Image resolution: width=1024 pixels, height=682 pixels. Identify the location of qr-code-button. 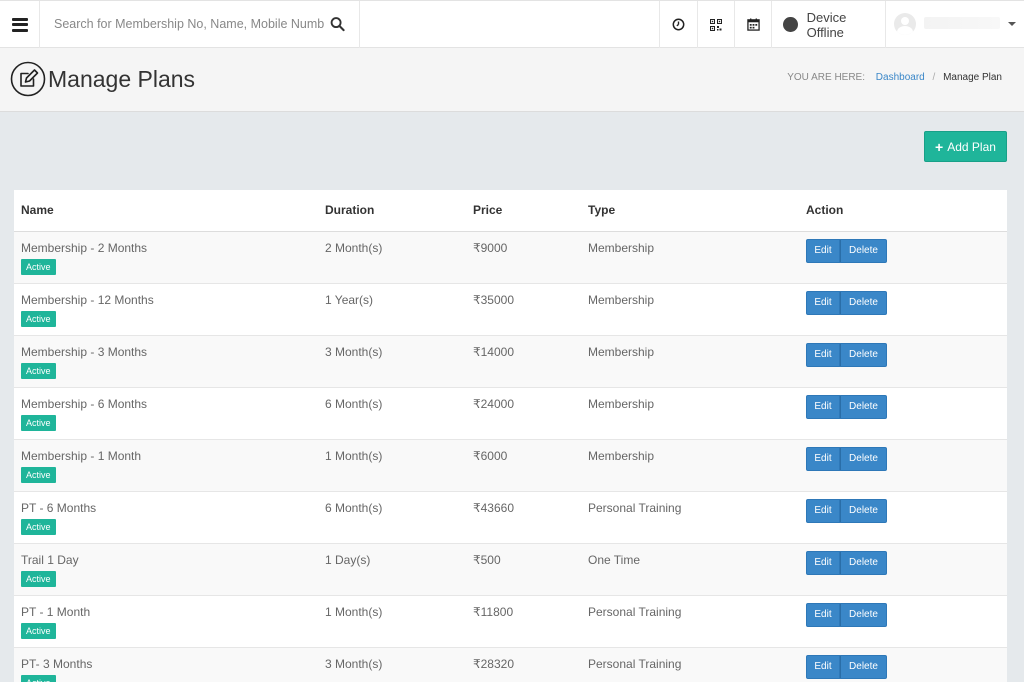
(715, 24).